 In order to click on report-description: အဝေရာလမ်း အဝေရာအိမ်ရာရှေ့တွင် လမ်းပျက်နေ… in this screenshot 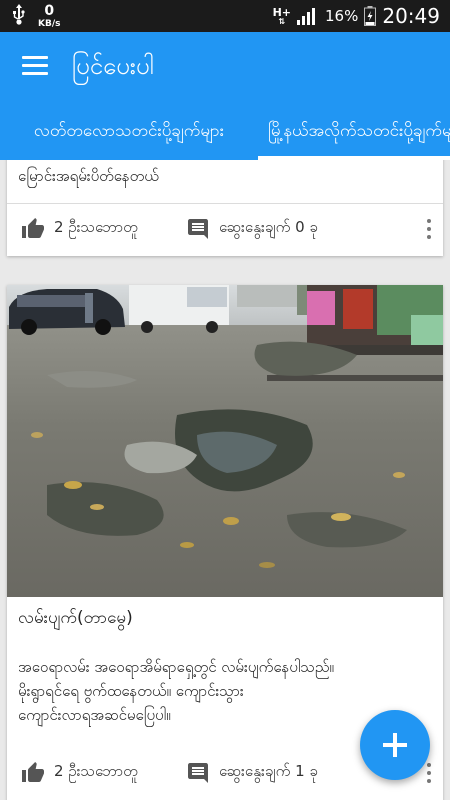, I will do `click(217, 691)`.